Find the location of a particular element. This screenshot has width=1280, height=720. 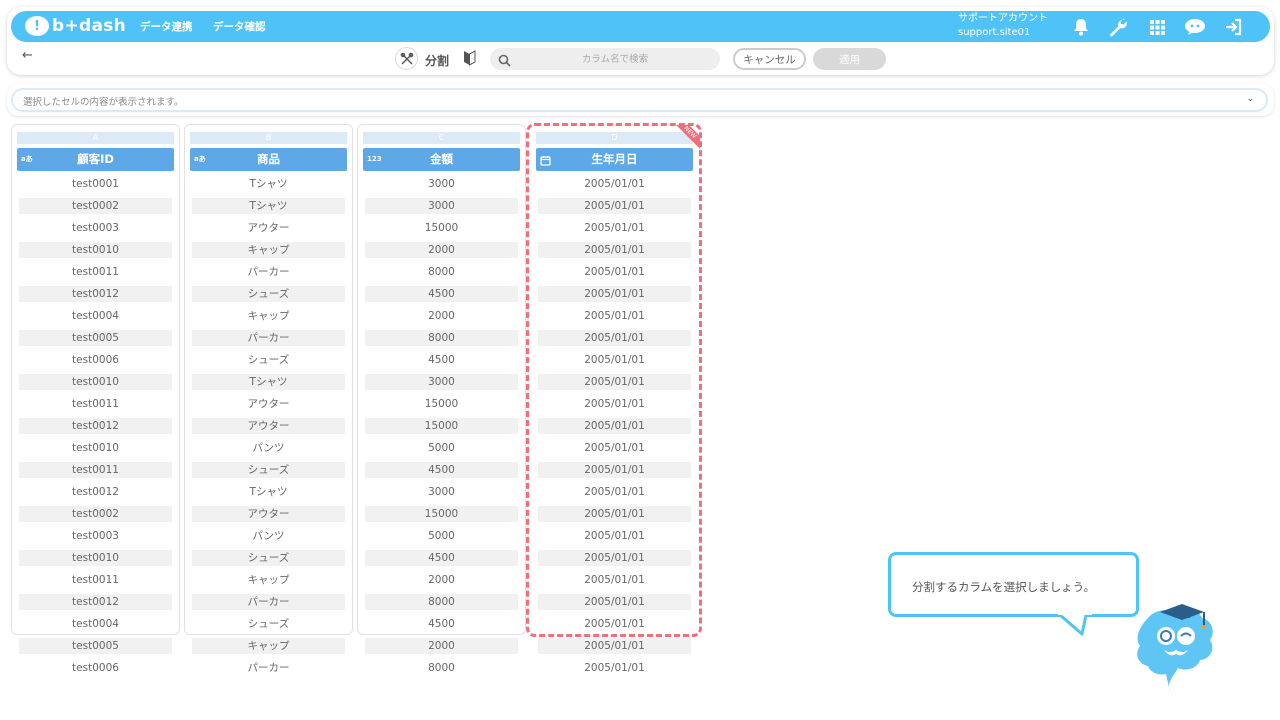

column-search is located at coordinates (605, 59).